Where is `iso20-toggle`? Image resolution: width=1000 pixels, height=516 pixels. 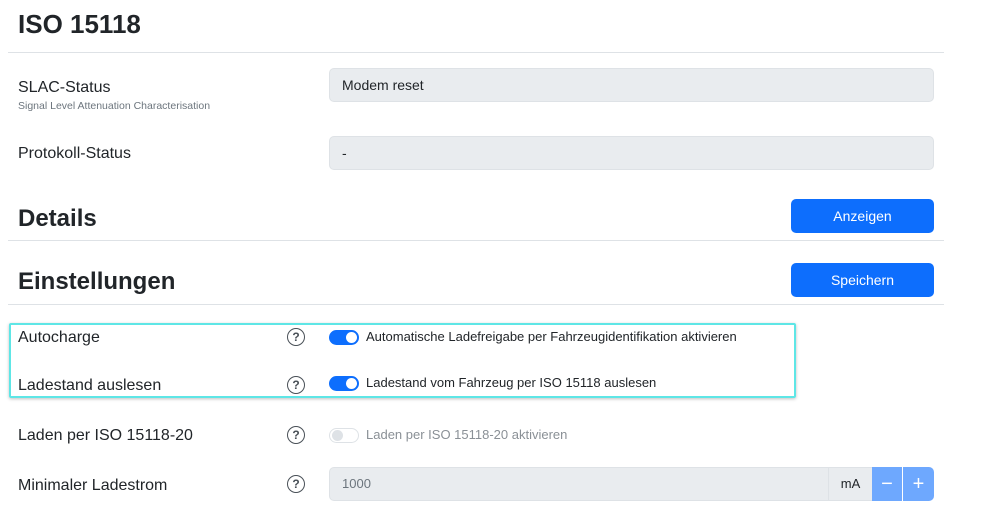
iso20-toggle is located at coordinates (344, 435).